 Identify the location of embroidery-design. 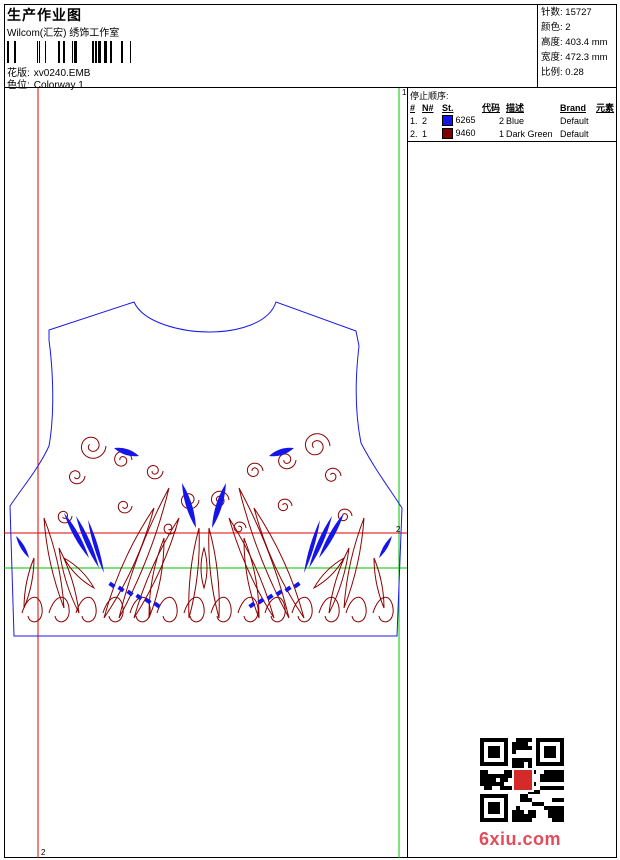
(205, 528).